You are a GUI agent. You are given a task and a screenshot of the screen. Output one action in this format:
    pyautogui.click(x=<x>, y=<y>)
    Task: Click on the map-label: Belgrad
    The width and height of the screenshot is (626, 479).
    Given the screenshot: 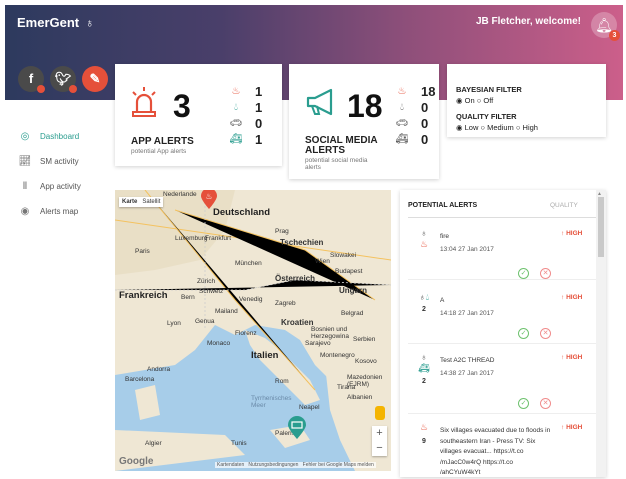 What is the action you would take?
    pyautogui.click(x=352, y=313)
    